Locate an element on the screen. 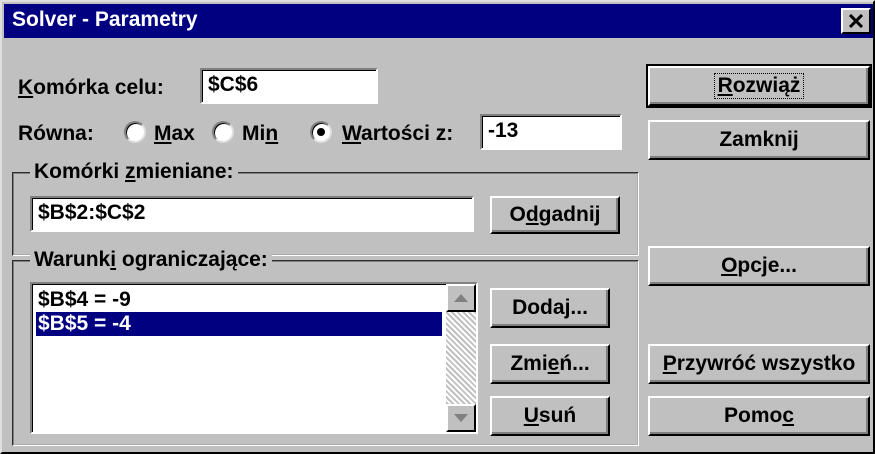 The width and height of the screenshot is (875, 454). radio-max-label: Max is located at coordinates (174, 133).